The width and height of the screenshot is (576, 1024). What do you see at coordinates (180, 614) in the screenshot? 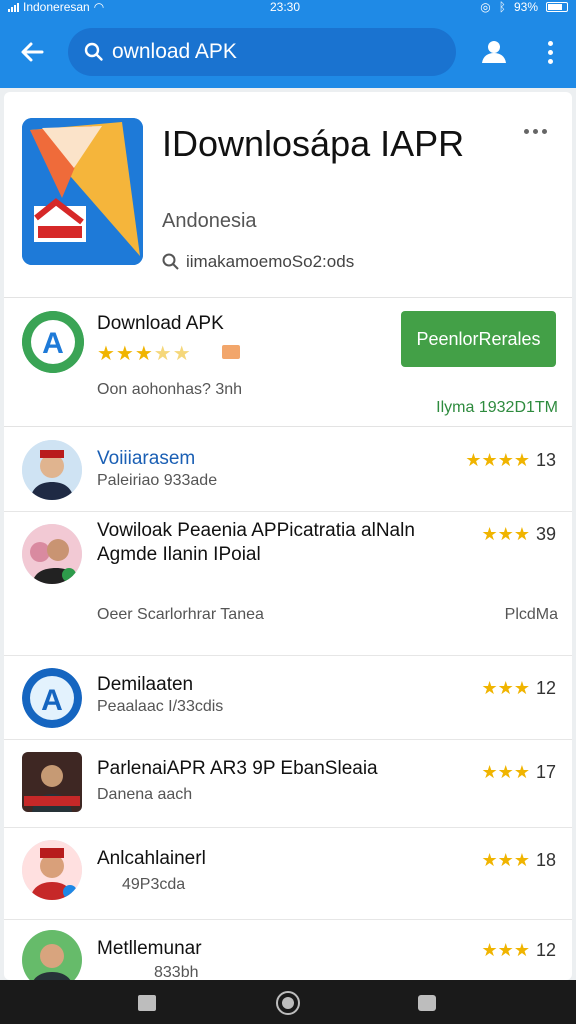
I see `list-item-subtitle: Oeer Scarlorhrar Tanea` at bounding box center [180, 614].